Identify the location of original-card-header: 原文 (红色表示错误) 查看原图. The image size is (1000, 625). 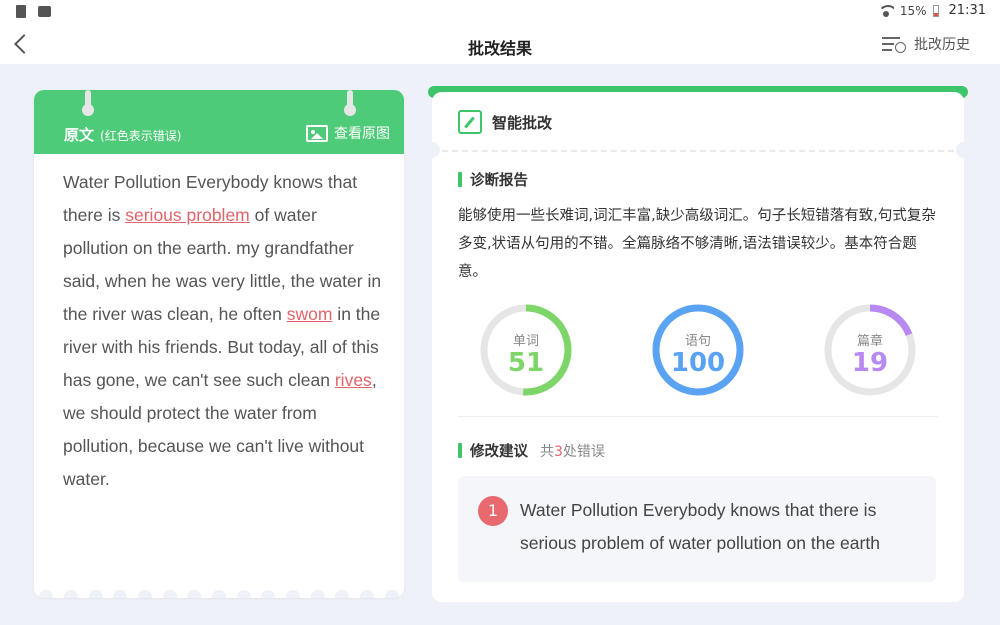
(219, 122).